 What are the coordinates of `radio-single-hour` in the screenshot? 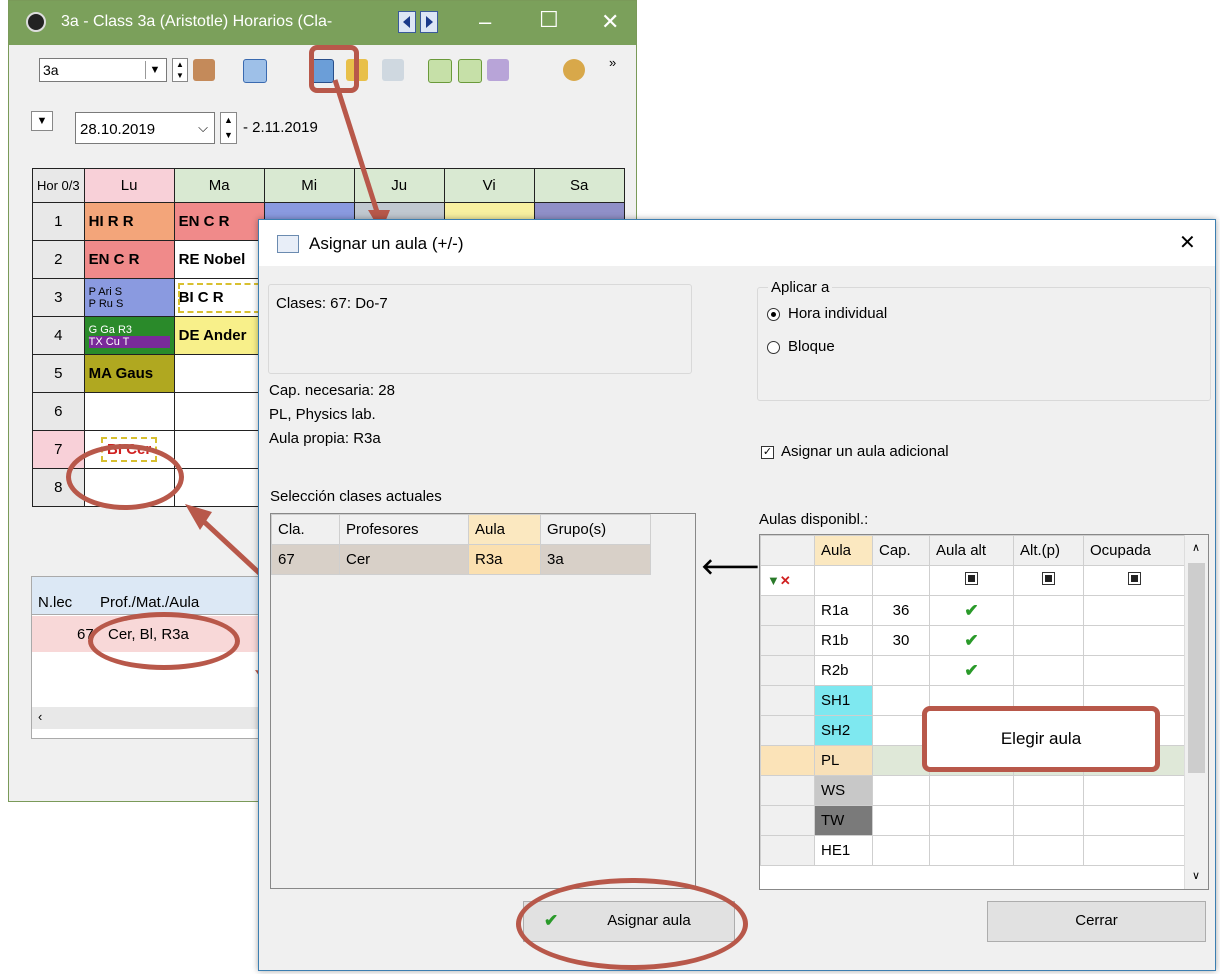 It's located at (773, 314).